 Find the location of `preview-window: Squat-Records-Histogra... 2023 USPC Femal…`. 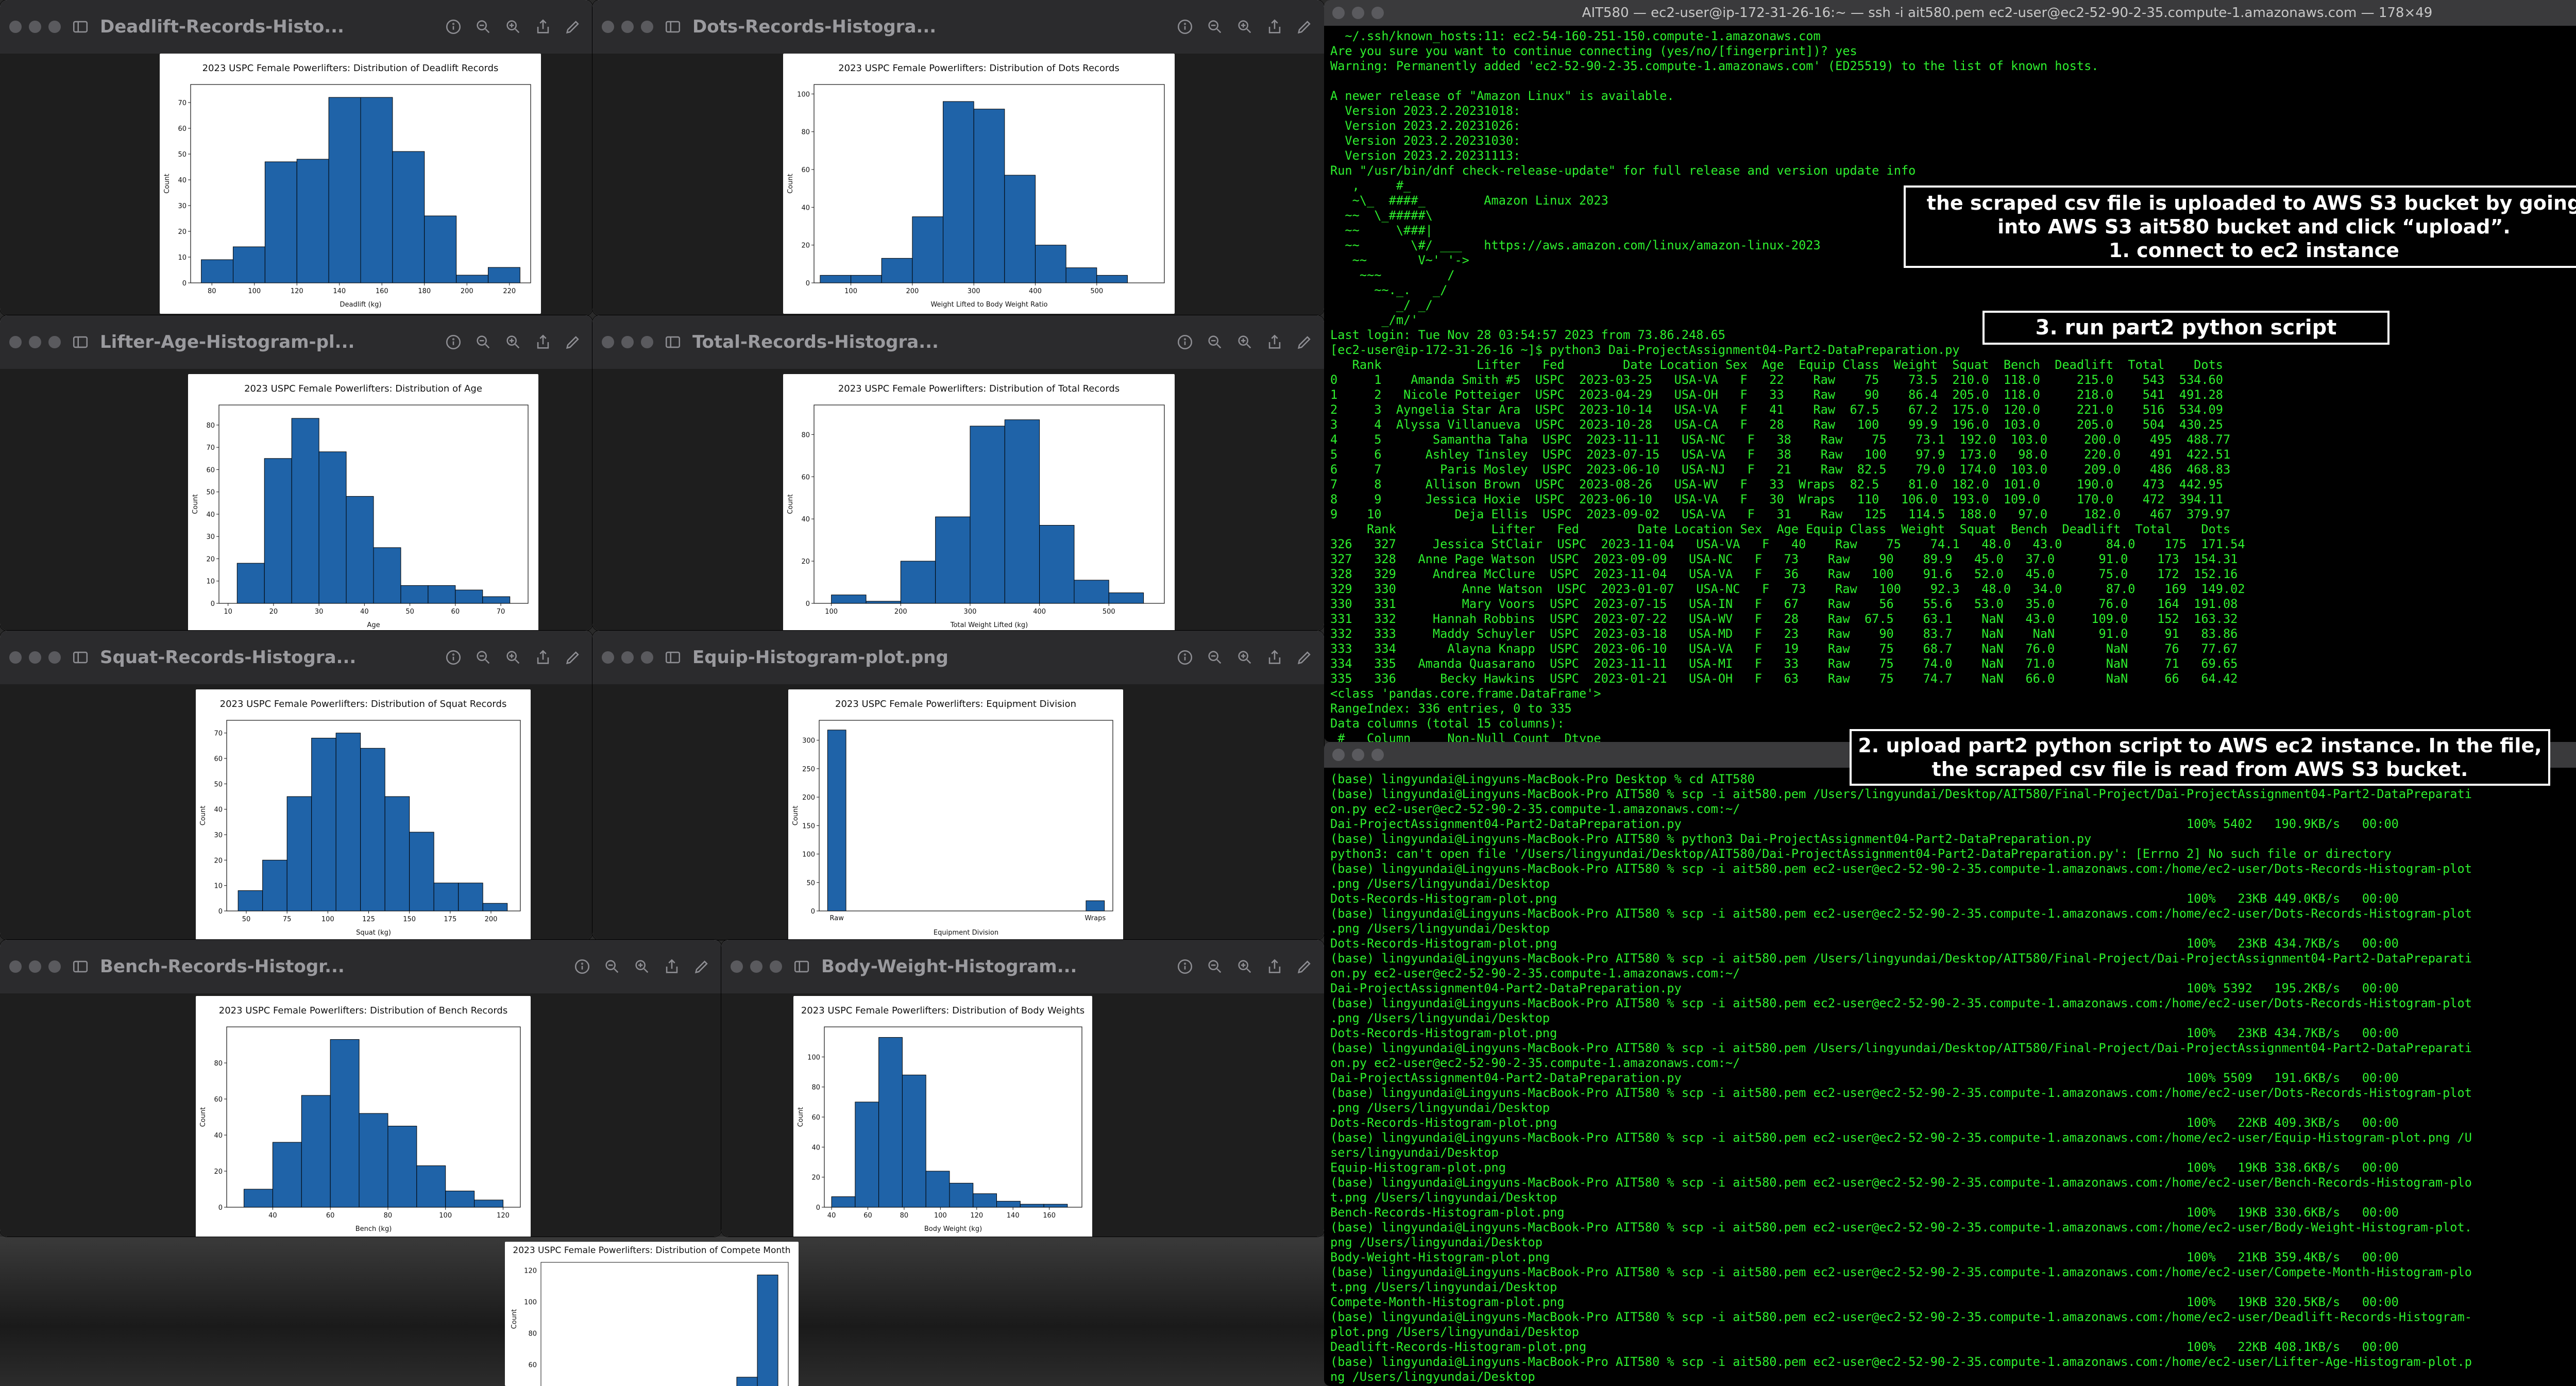

preview-window: Squat-Records-Histogra... 2023 USPC Femal… is located at coordinates (296, 785).